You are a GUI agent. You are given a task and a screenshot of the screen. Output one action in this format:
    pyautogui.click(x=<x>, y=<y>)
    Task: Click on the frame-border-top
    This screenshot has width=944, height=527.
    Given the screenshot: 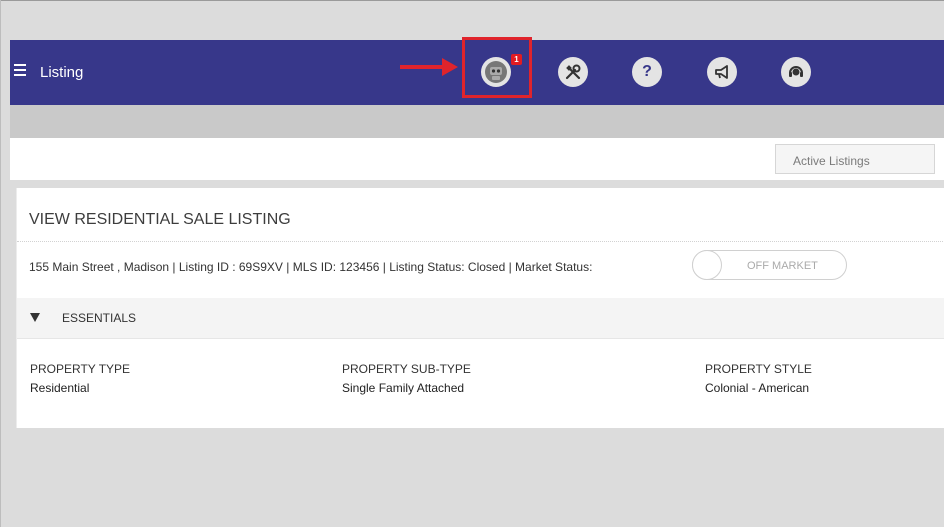 What is the action you would take?
    pyautogui.click(x=472, y=0)
    